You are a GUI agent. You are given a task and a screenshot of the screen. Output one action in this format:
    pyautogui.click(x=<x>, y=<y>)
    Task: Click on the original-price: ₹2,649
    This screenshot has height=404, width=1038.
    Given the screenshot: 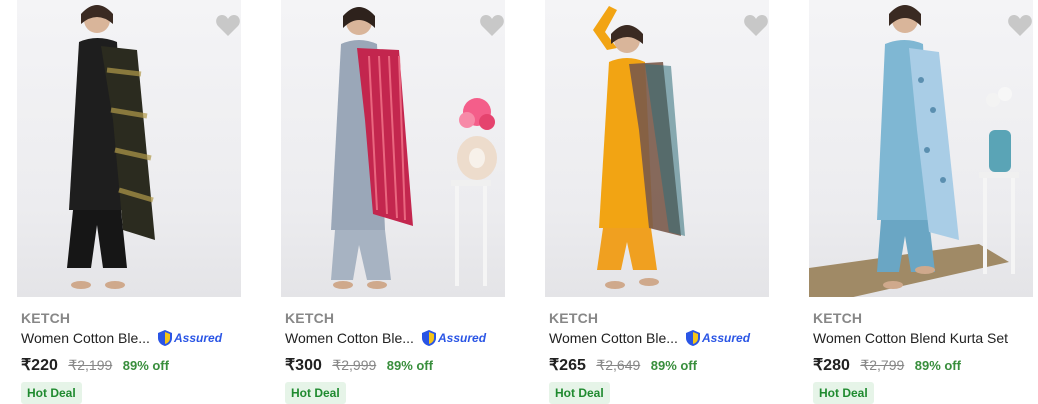 What is the action you would take?
    pyautogui.click(x=618, y=365)
    